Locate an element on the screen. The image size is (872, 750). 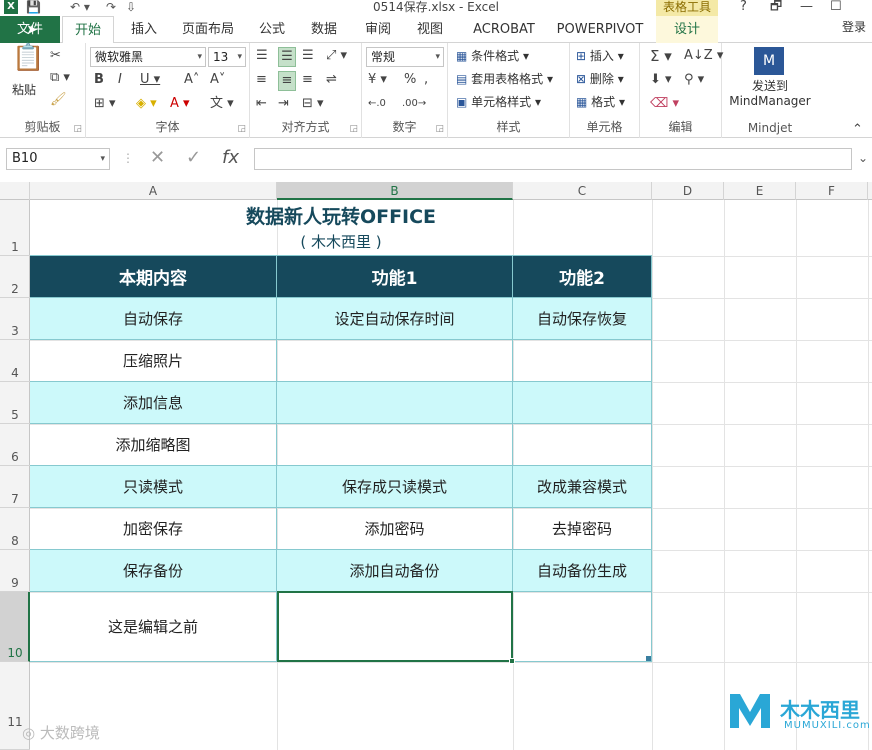
enter-icon: ✓ is located at coordinates (193, 158).